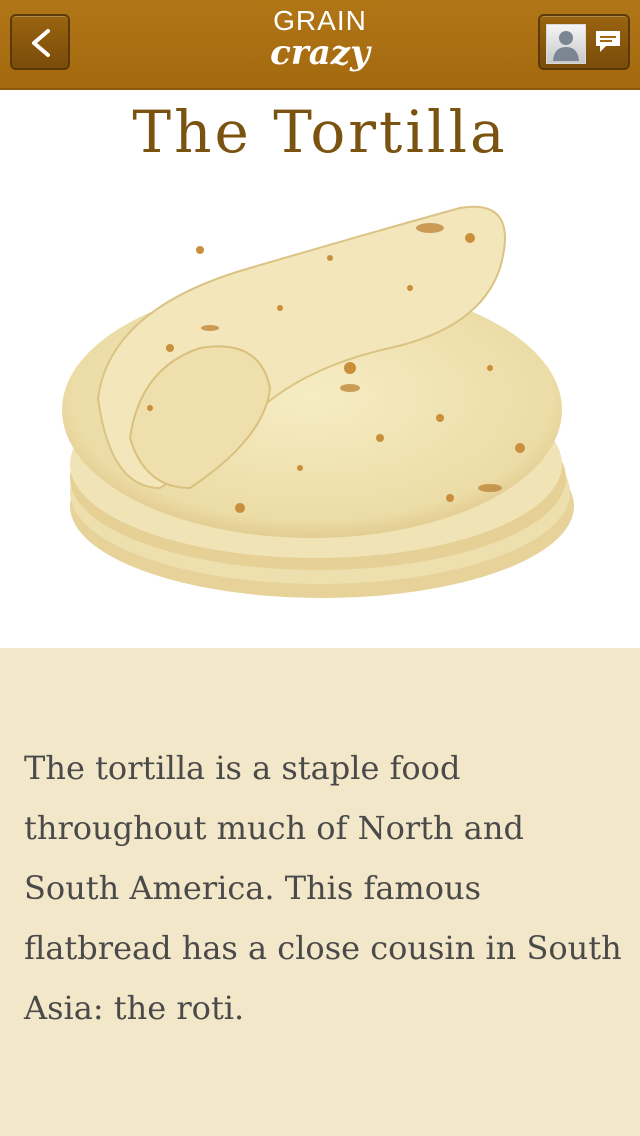 The image size is (640, 1136). Describe the element at coordinates (608, 41) in the screenshot. I see `speech-bubble-icon` at that location.